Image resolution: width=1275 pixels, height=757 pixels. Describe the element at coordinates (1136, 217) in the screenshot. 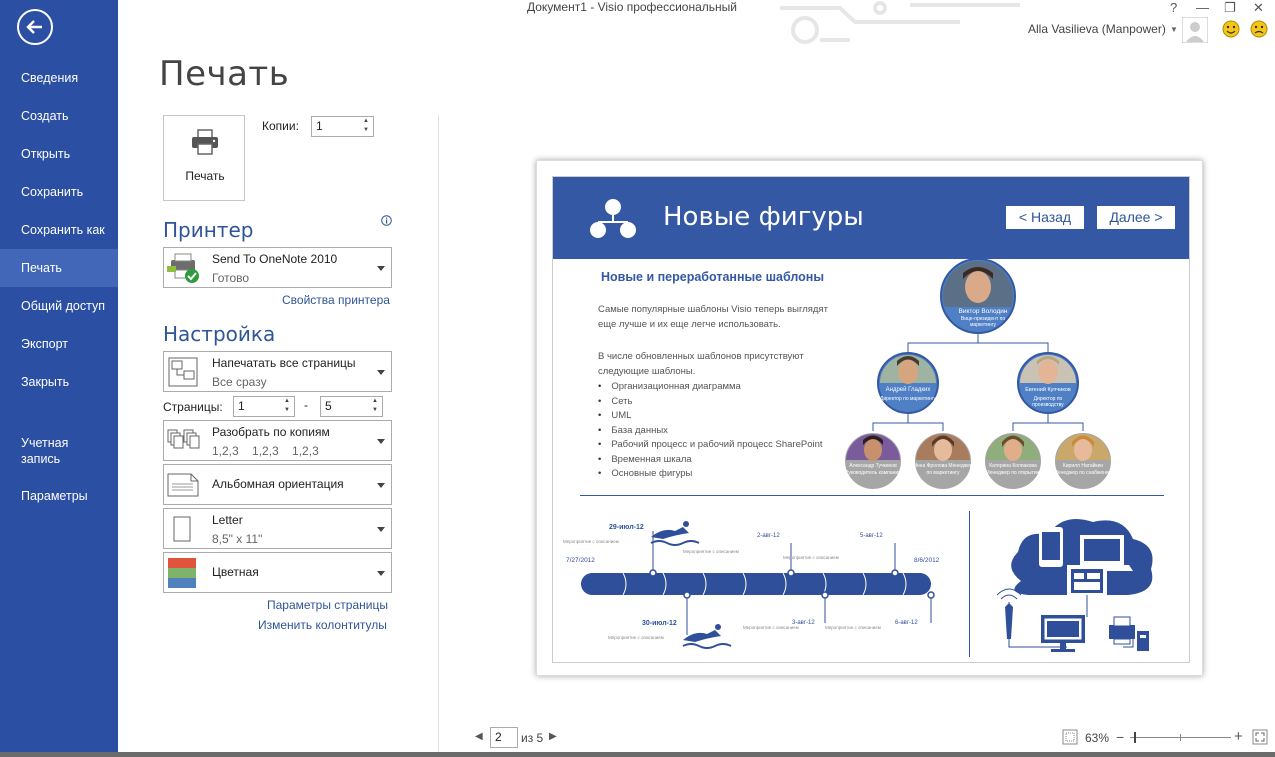

I see `preview-next-button: Далее >` at that location.